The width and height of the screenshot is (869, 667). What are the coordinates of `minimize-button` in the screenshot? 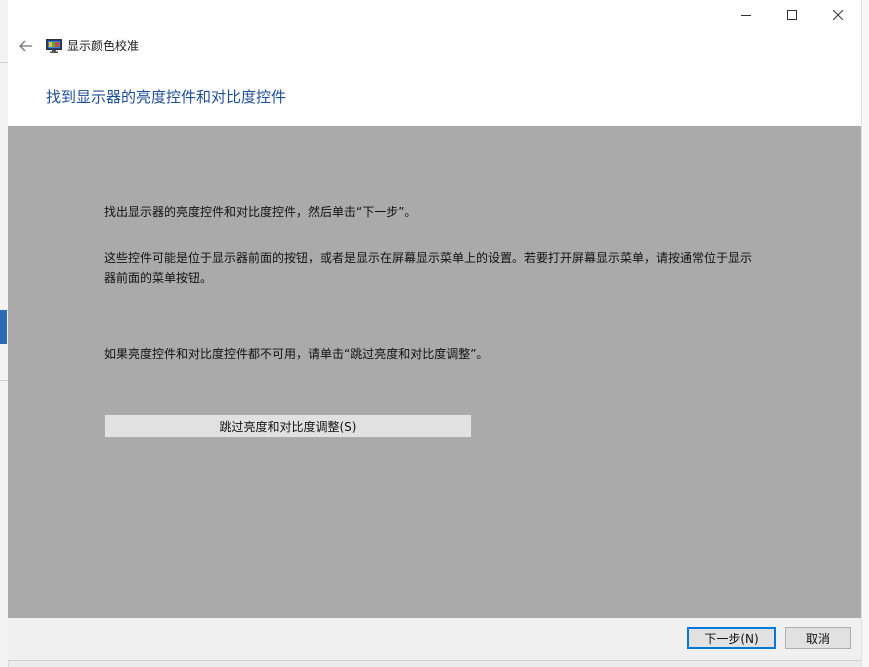 It's located at (746, 15).